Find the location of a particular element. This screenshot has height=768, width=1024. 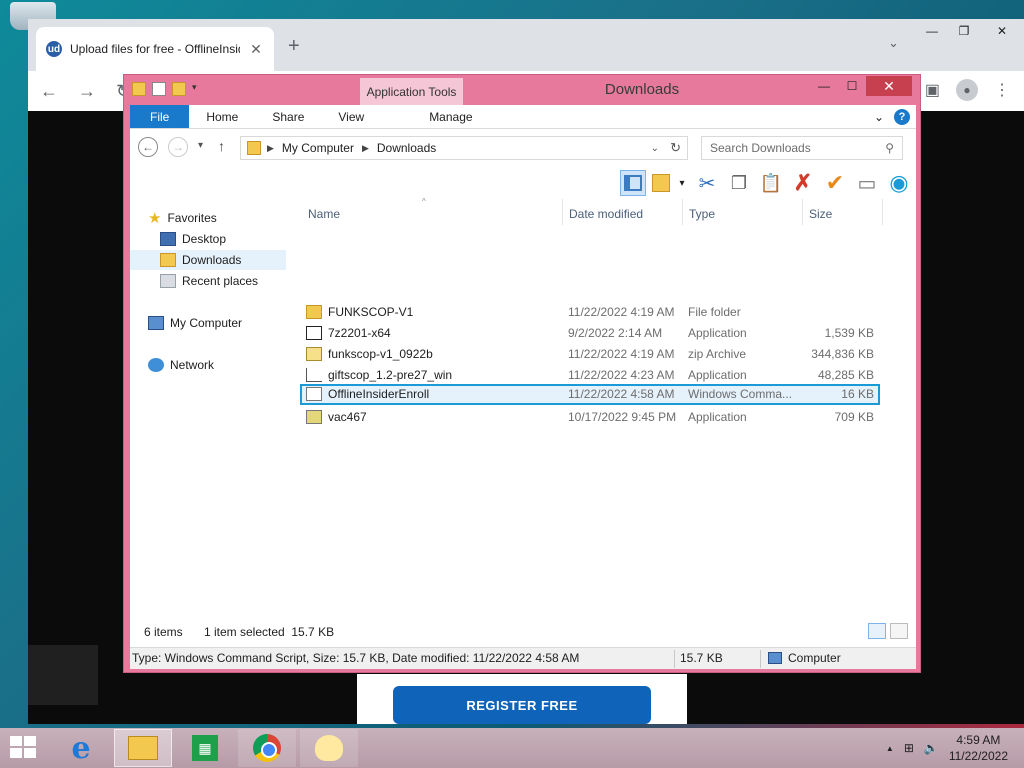

column-header-name: Name is located at coordinates (324, 214).